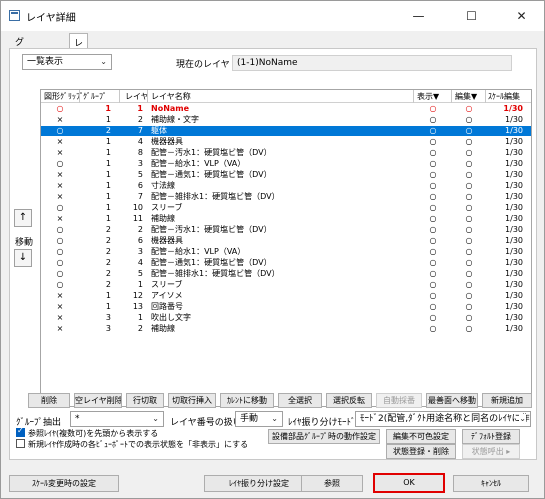  Describe the element at coordinates (286, 329) in the screenshot. I see `table-row: × 3 2 補助線 ○ ○ 1/30` at that location.